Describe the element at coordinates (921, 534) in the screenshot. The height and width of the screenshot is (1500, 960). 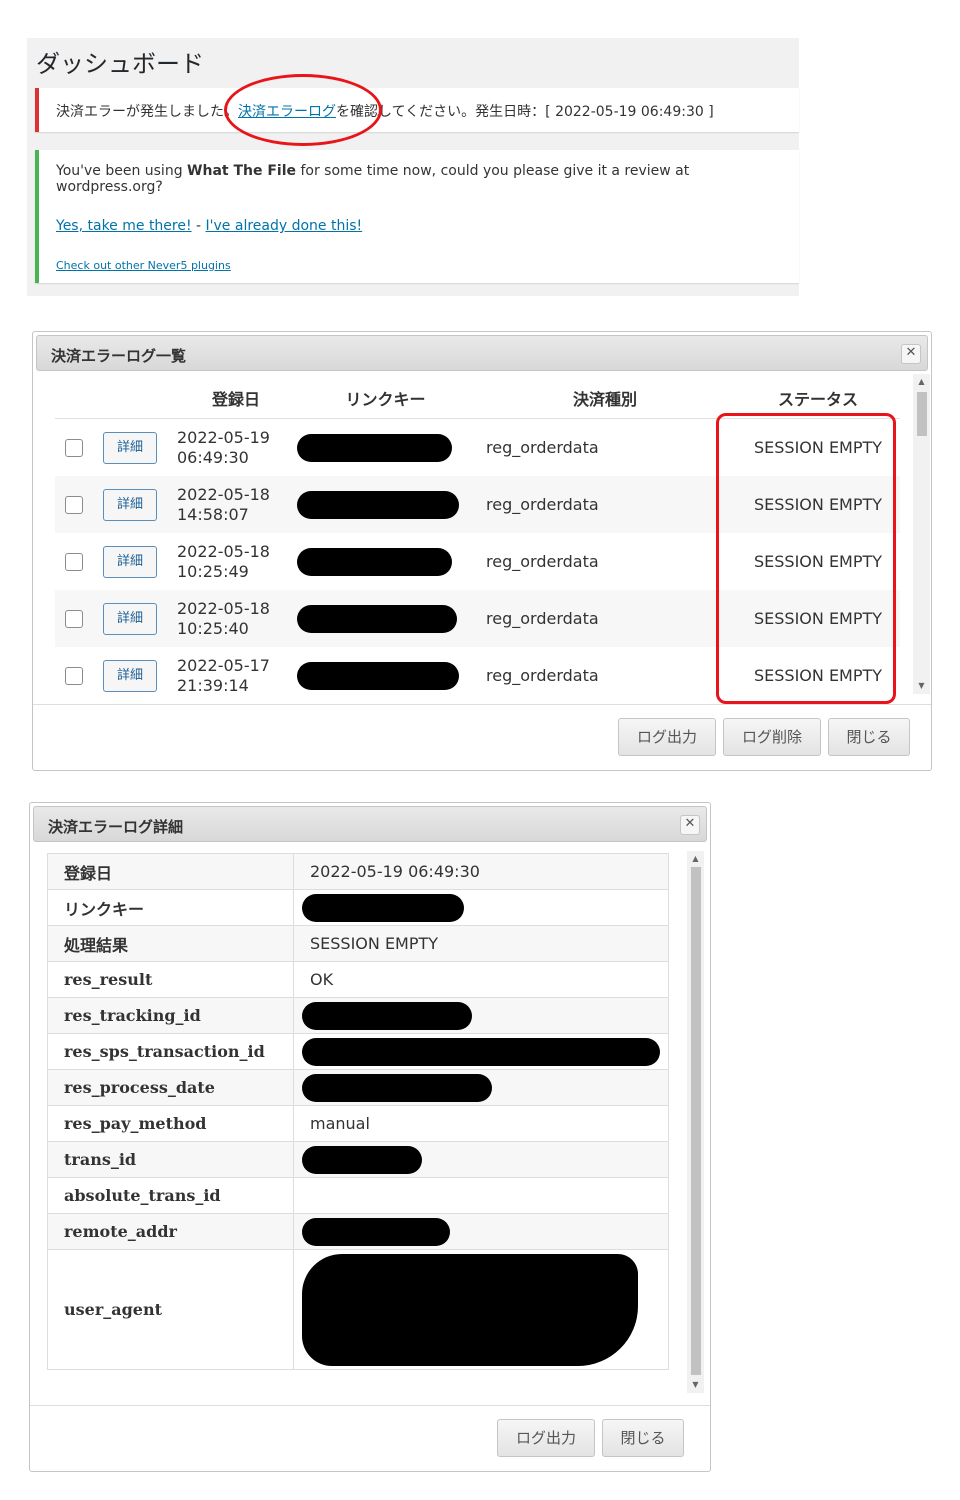
I see `list-scrollbar: ▲ ▼` at that location.